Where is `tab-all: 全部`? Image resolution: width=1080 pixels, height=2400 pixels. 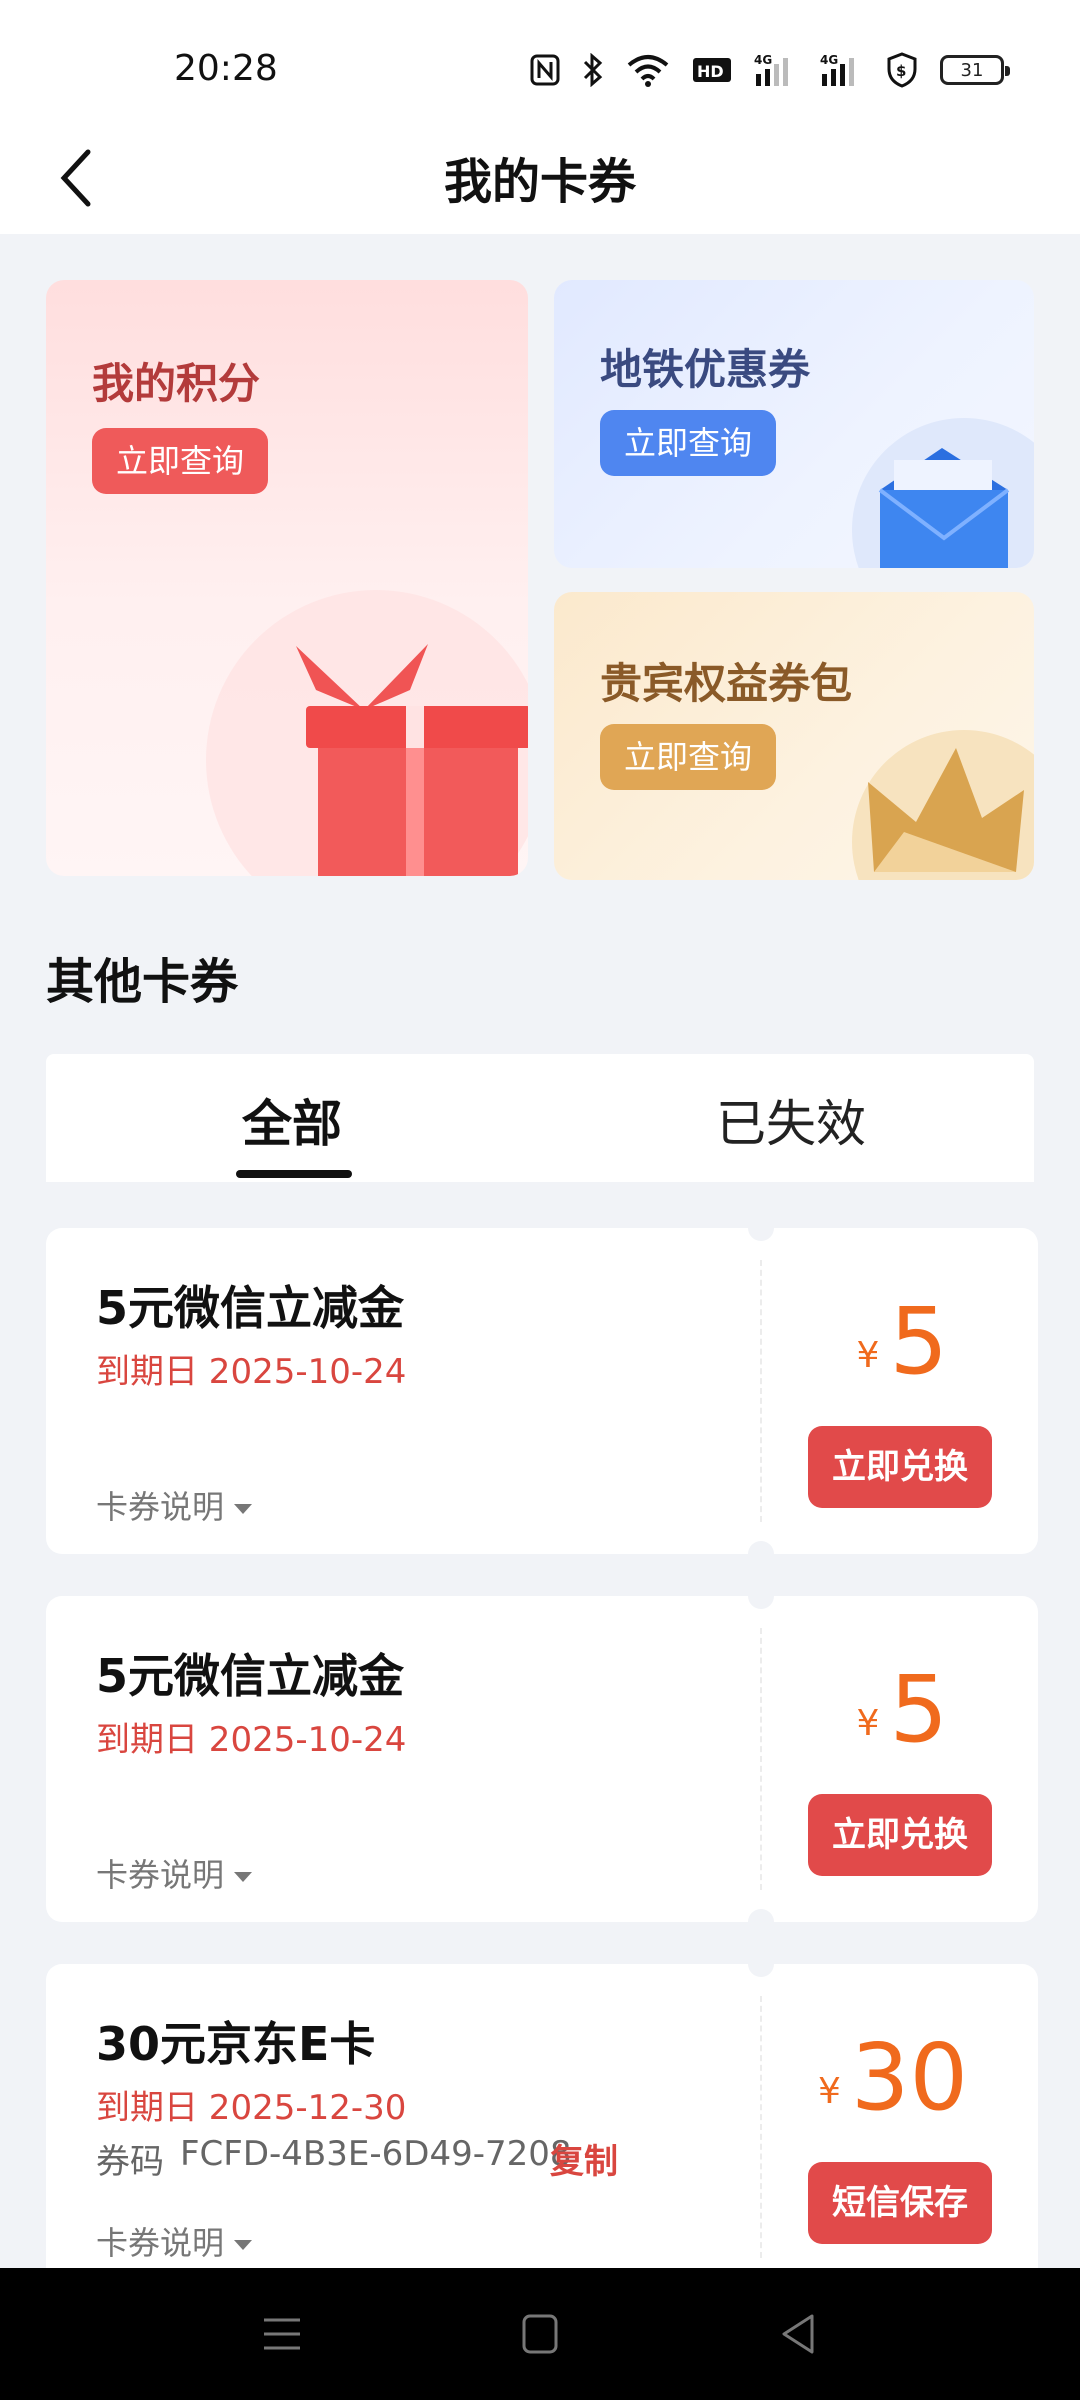 tab-all: 全部 is located at coordinates (292, 1120).